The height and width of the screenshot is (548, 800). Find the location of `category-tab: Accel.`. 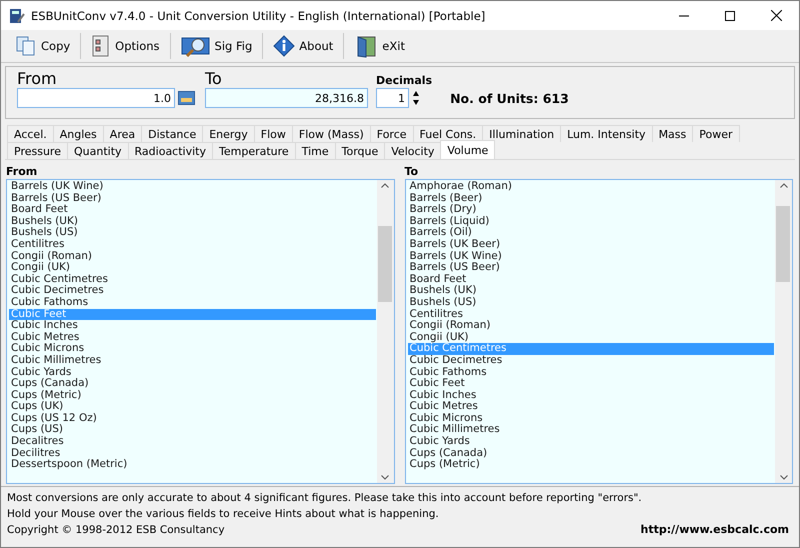

category-tab: Accel. is located at coordinates (30, 133).